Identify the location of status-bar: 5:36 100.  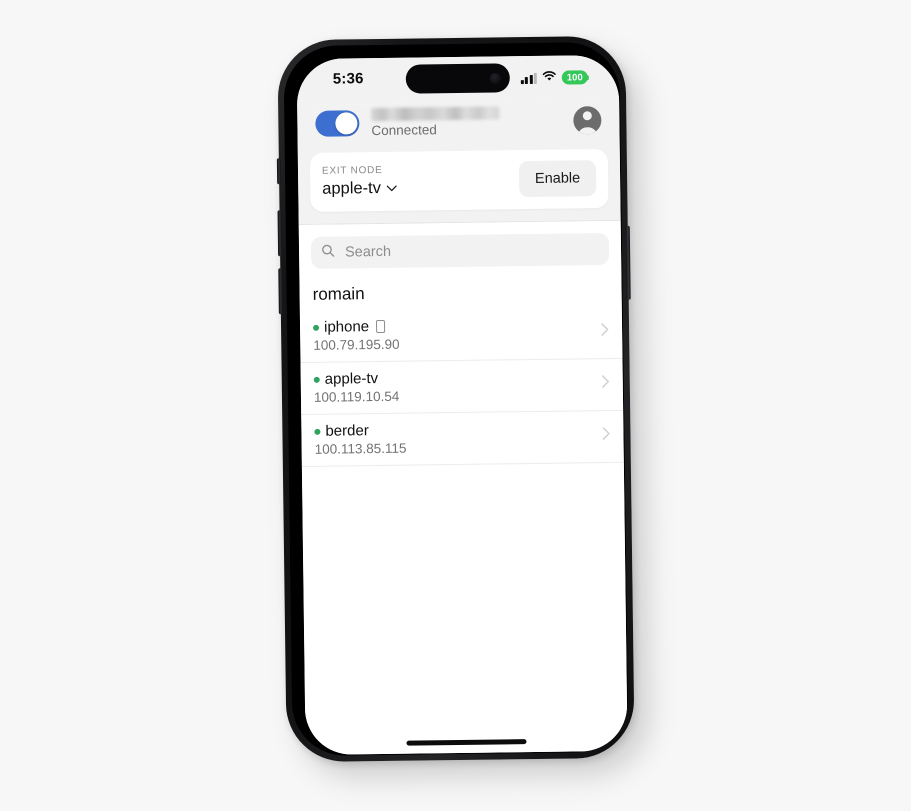
(458, 80).